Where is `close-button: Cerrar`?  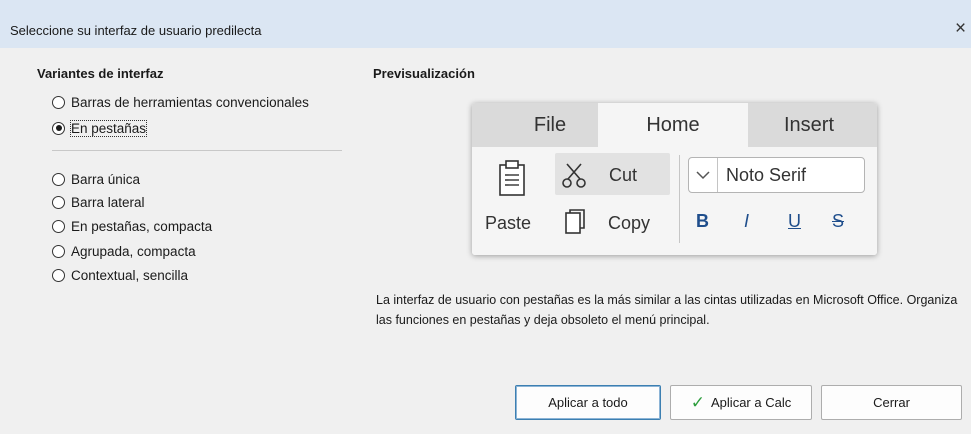
close-button: Cerrar is located at coordinates (891, 402).